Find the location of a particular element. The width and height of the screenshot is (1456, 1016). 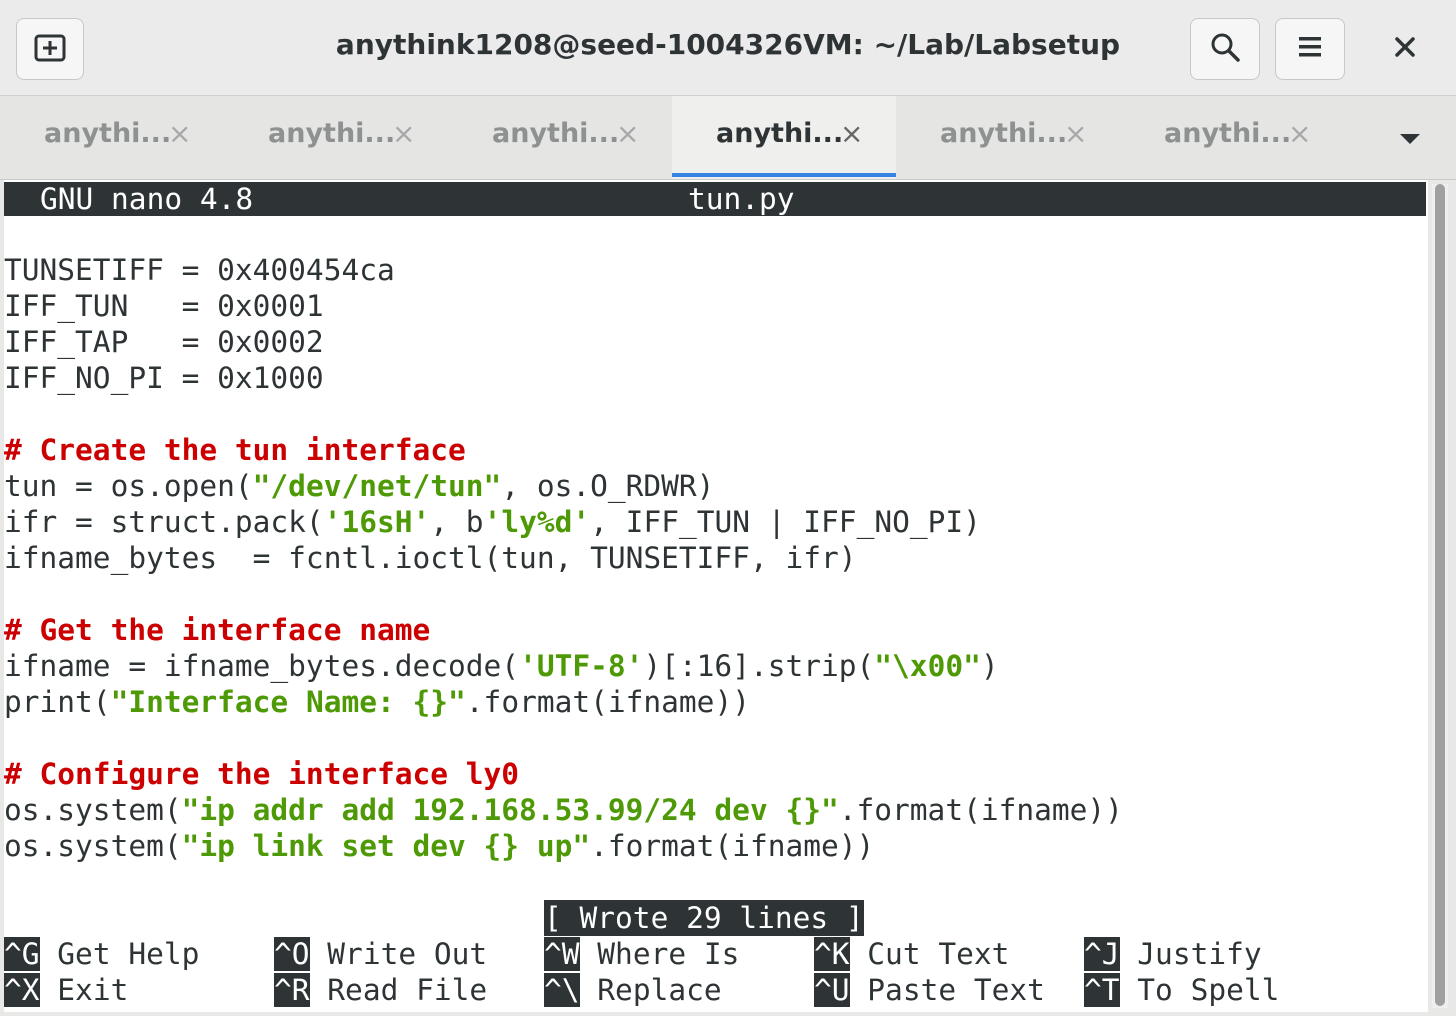

tab-3: anythi... × is located at coordinates (560, 137).